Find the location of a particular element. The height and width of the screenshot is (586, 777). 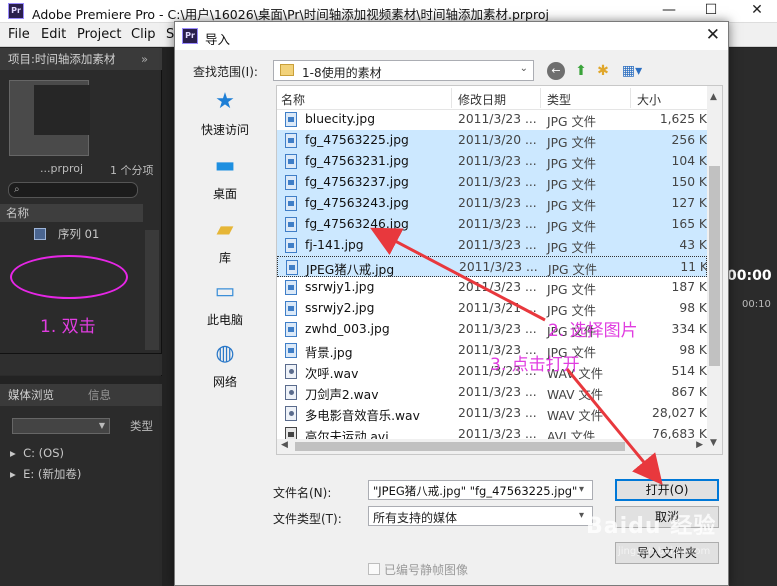

annotation-step3: 3. 点击打开 is located at coordinates (535, 365).